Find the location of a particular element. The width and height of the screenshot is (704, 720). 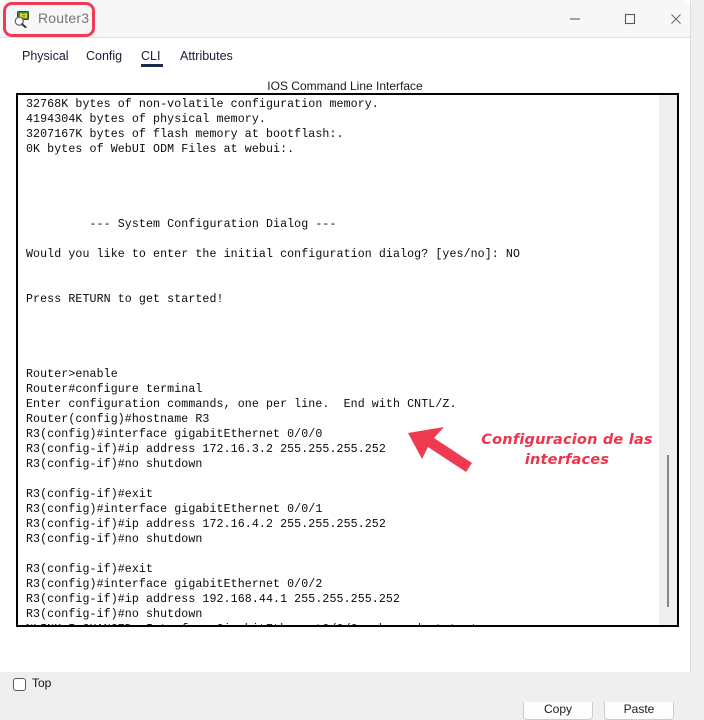

right-gutter is located at coordinates (697, 336).